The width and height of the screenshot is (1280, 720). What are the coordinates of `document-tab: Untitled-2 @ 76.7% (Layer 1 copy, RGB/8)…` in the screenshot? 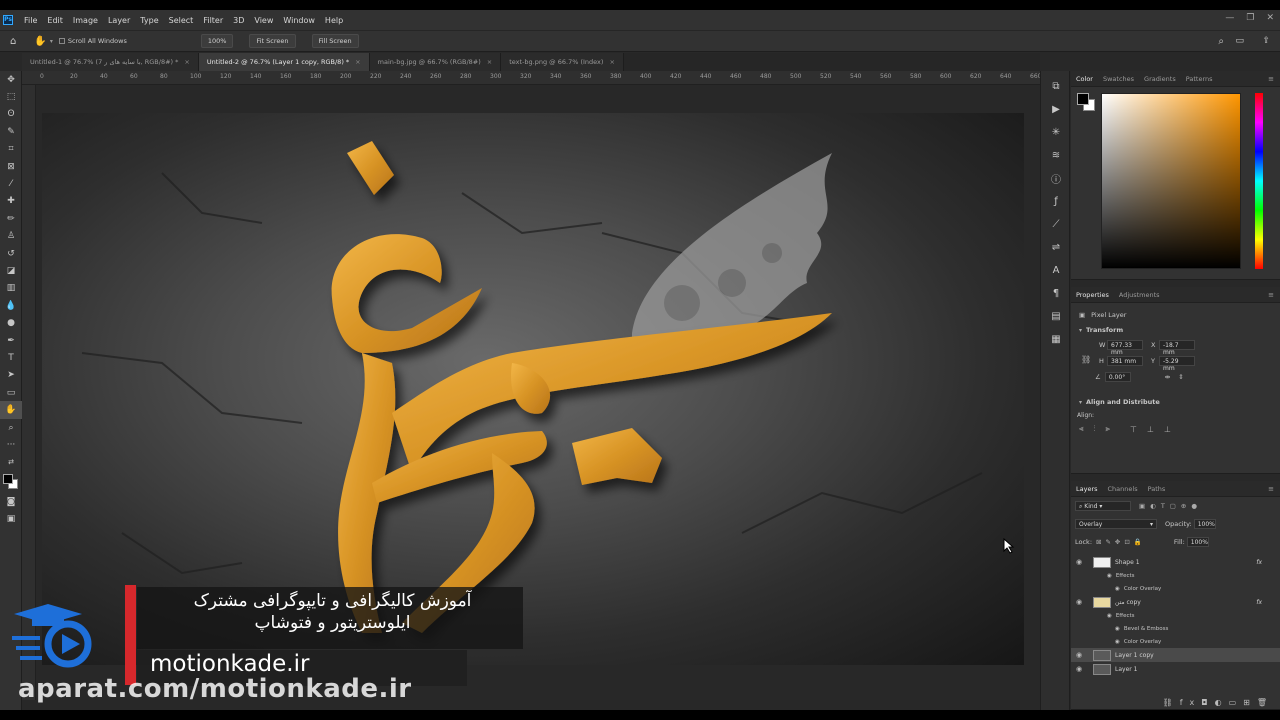 It's located at (284, 62).